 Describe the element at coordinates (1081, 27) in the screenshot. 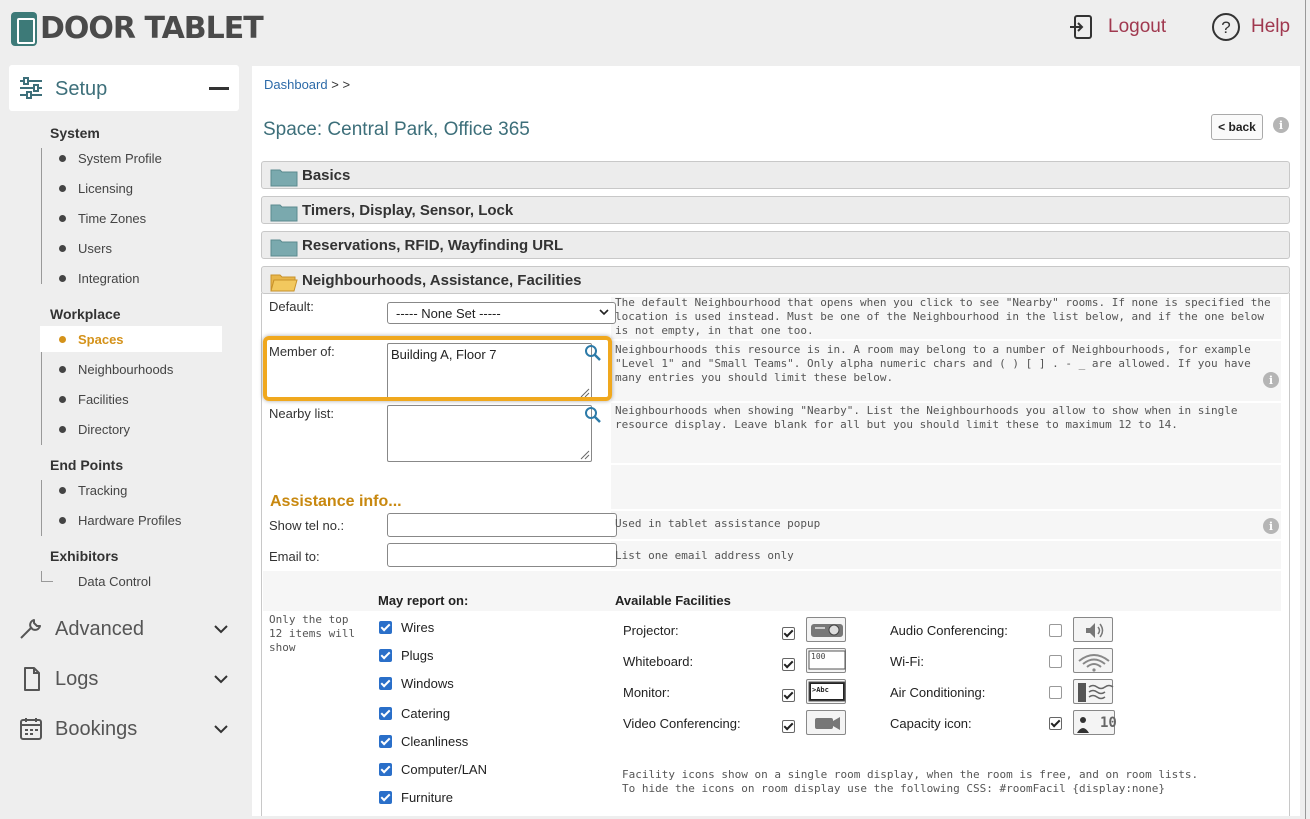

I see `logout-icon` at that location.